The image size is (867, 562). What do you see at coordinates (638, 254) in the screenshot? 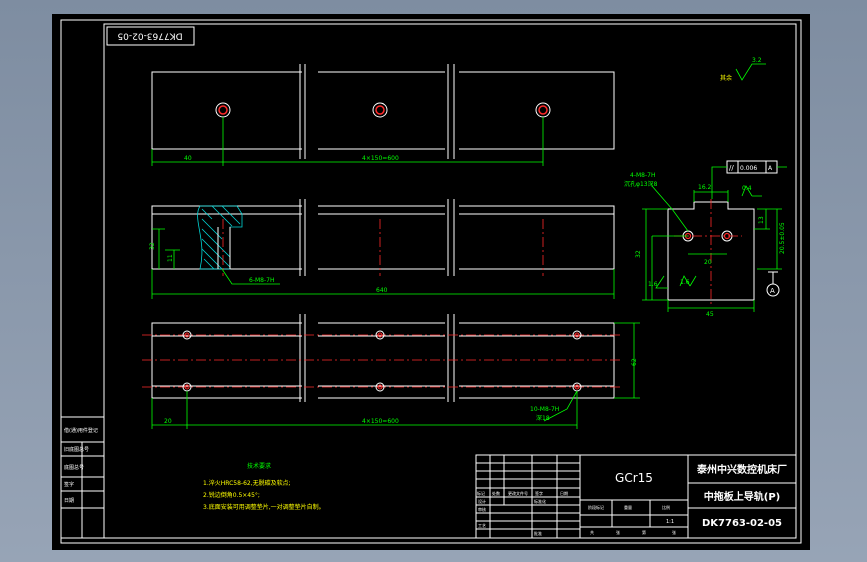
I see `side-dim-depth: 32` at bounding box center [638, 254].